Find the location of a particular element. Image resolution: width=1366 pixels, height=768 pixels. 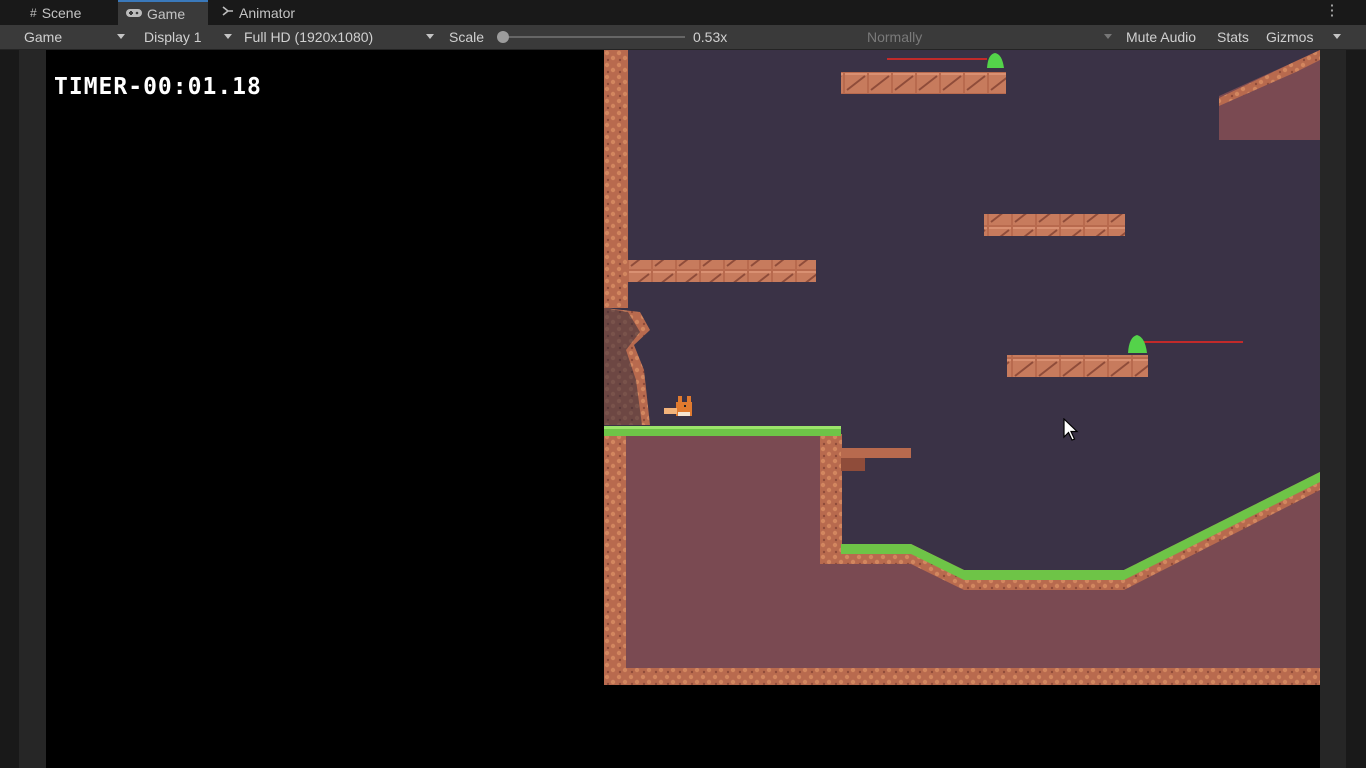

play-mode-label: Normally is located at coordinates (895, 37).